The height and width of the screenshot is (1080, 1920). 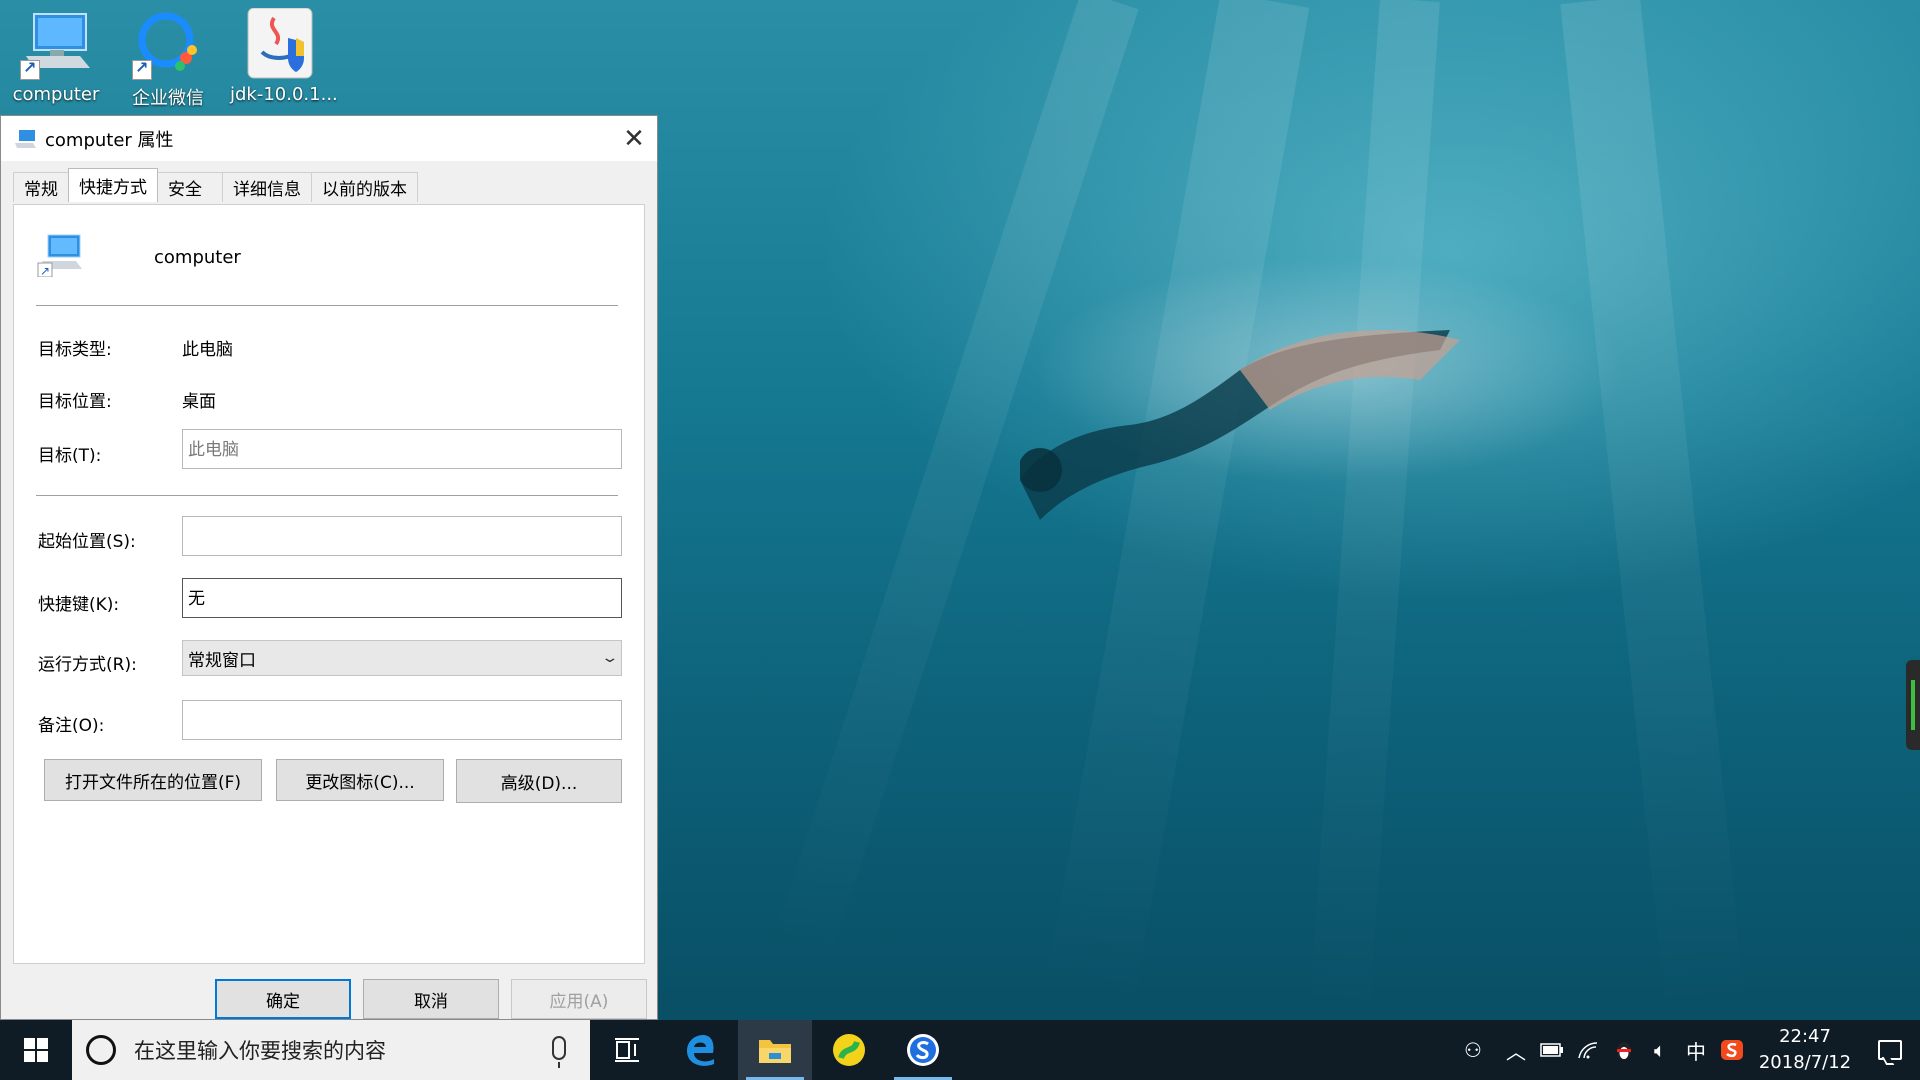 I want to click on clock-time: 22:47, so click(x=1805, y=1036).